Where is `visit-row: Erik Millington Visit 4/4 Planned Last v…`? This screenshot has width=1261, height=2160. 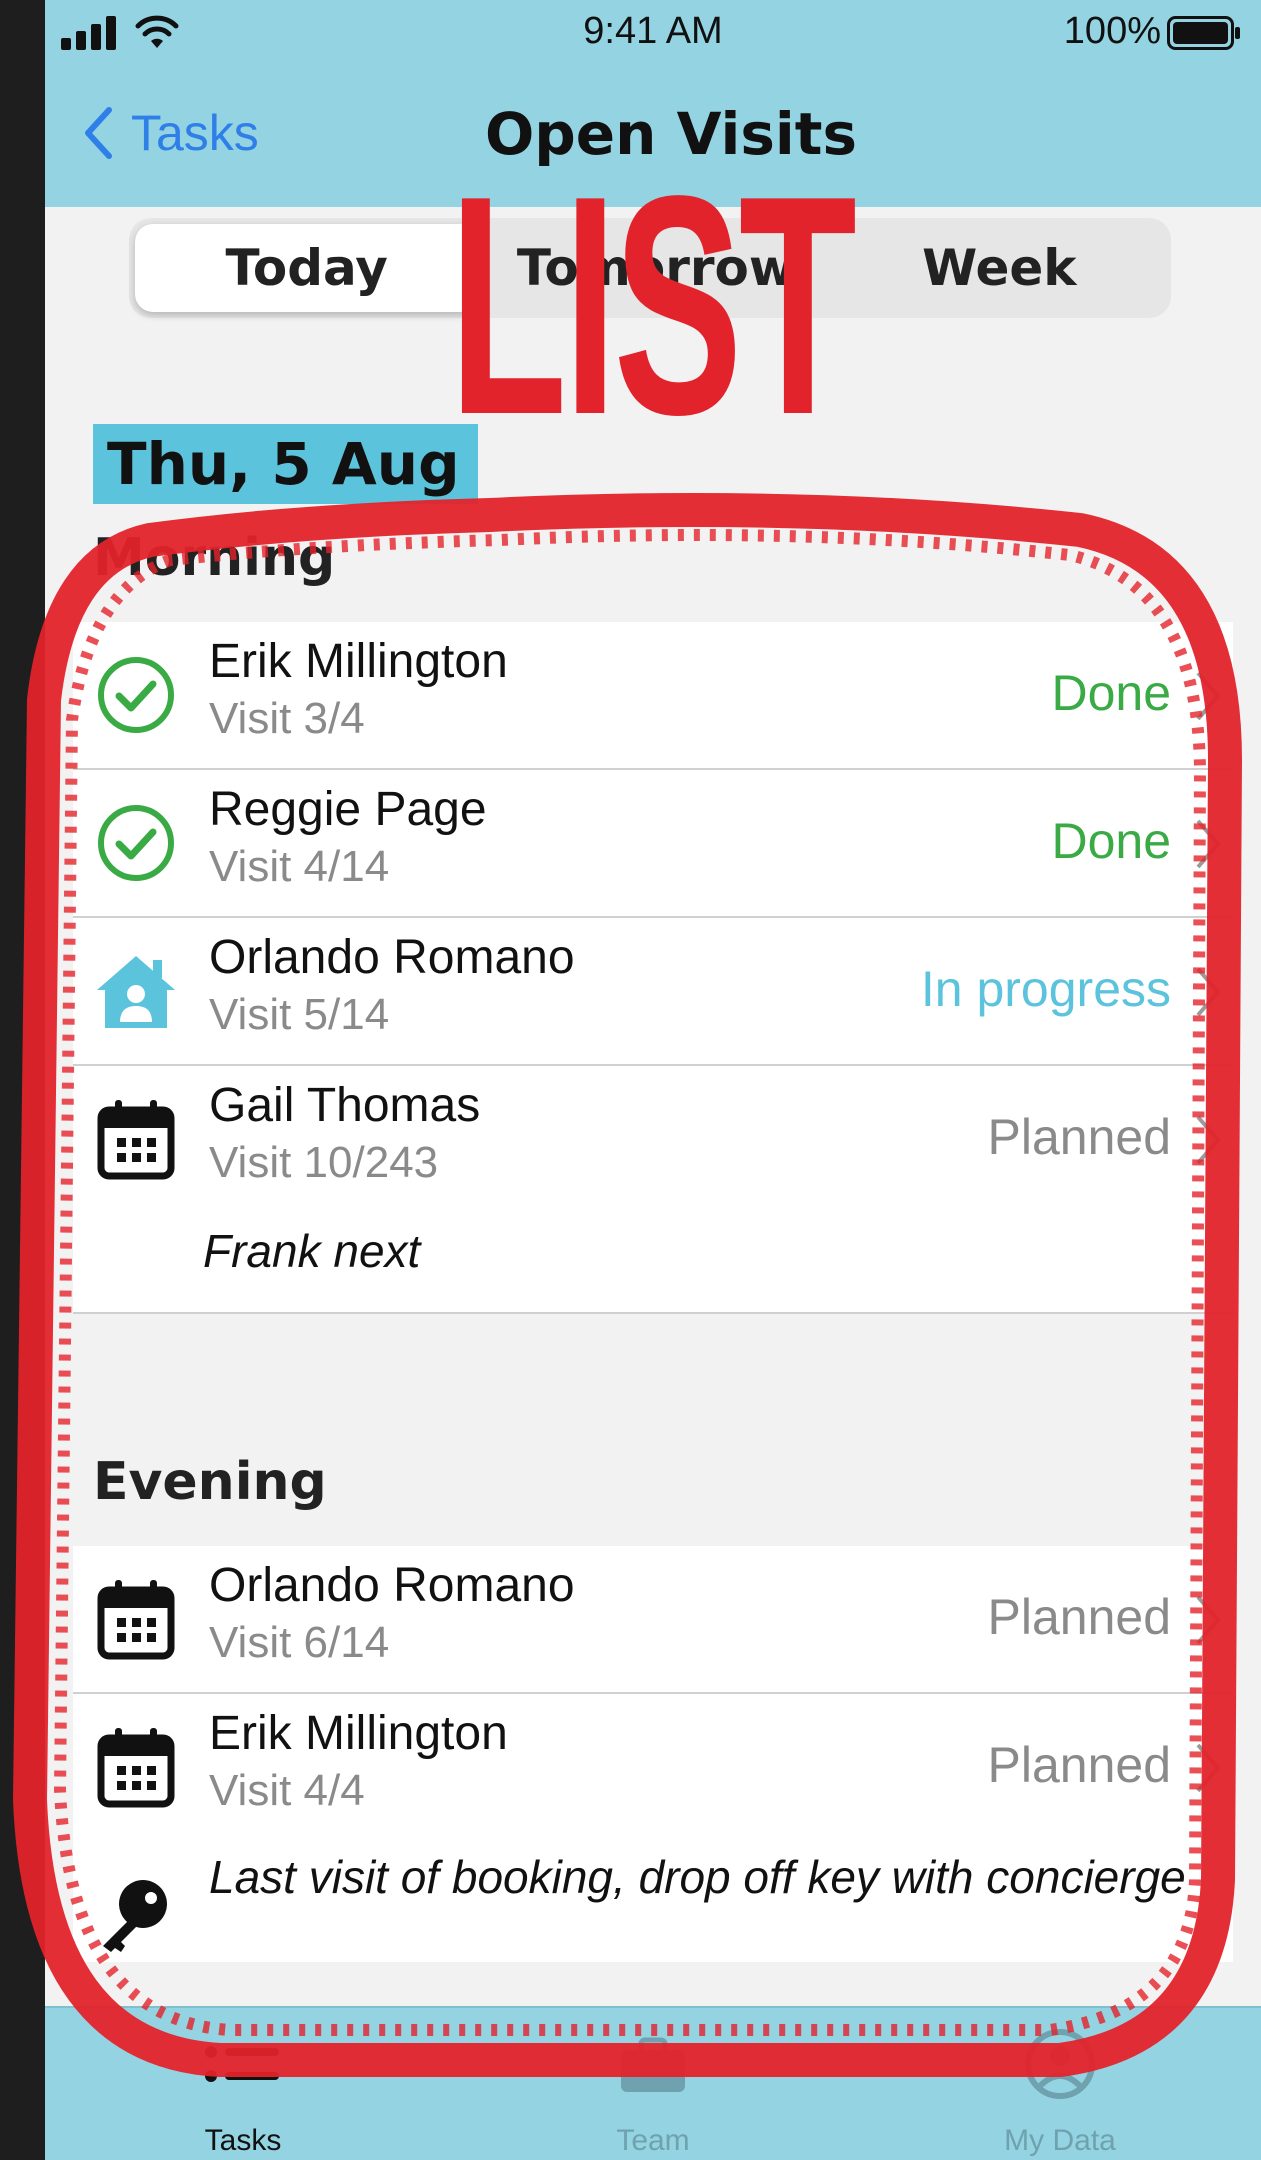 visit-row: Erik Millington Visit 4/4 Planned Last v… is located at coordinates (653, 1828).